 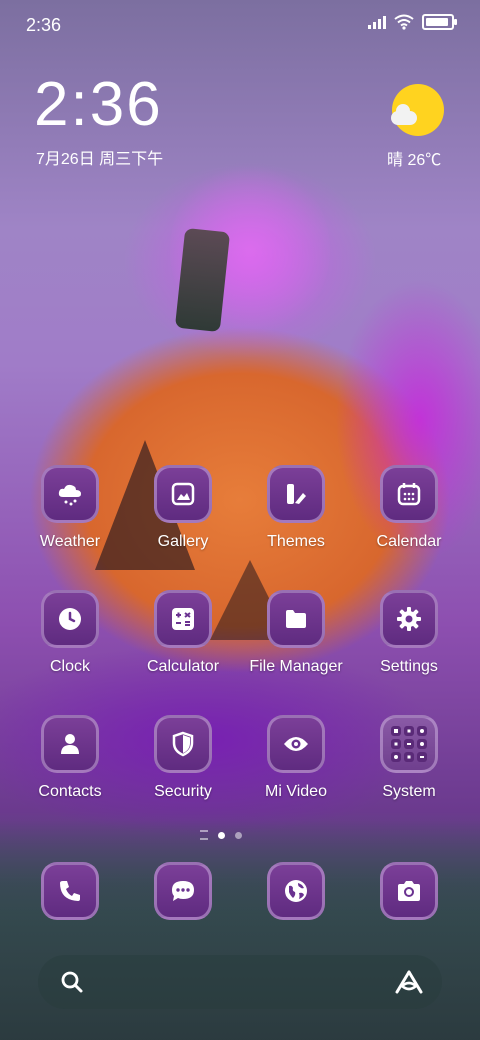 What do you see at coordinates (70, 541) in the screenshot?
I see `app-label: Weather` at bounding box center [70, 541].